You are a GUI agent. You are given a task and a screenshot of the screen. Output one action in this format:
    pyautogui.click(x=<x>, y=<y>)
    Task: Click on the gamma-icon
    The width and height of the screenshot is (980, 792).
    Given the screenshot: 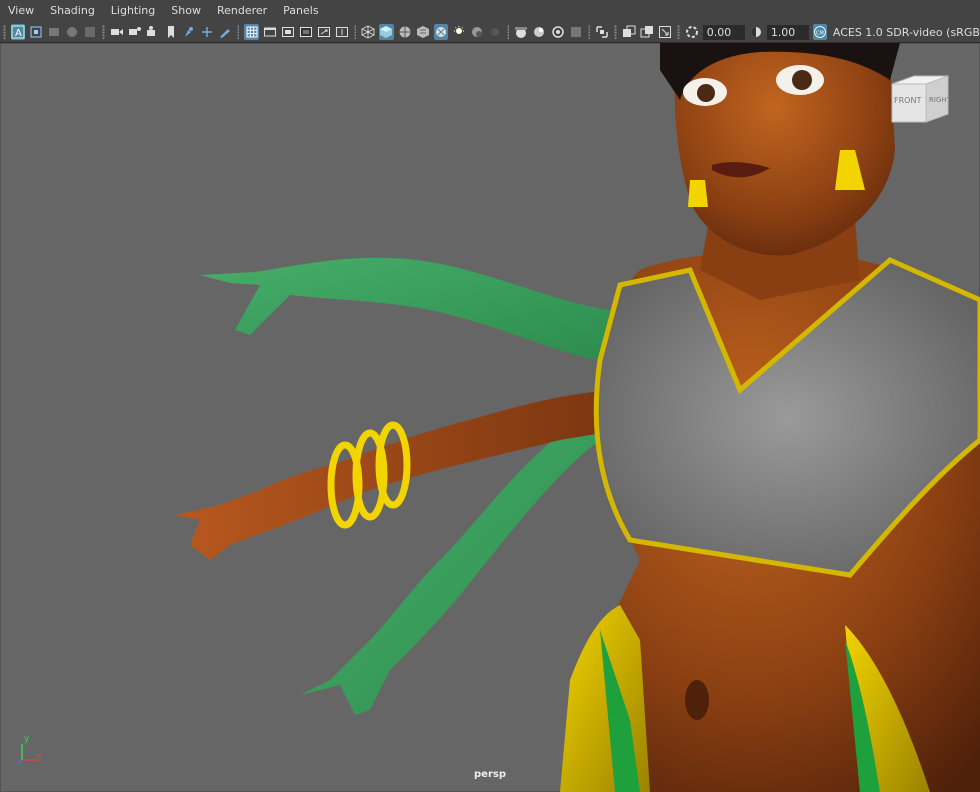 What is the action you would take?
    pyautogui.click(x=756, y=32)
    